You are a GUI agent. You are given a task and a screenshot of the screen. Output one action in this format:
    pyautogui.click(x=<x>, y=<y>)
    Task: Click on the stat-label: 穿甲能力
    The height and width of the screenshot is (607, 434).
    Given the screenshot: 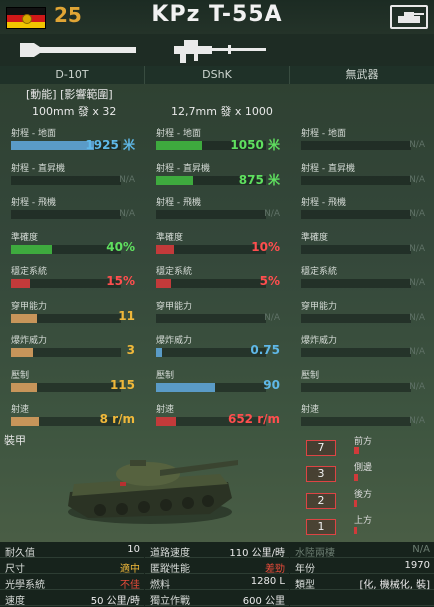 What is the action you would take?
    pyautogui.click(x=319, y=306)
    